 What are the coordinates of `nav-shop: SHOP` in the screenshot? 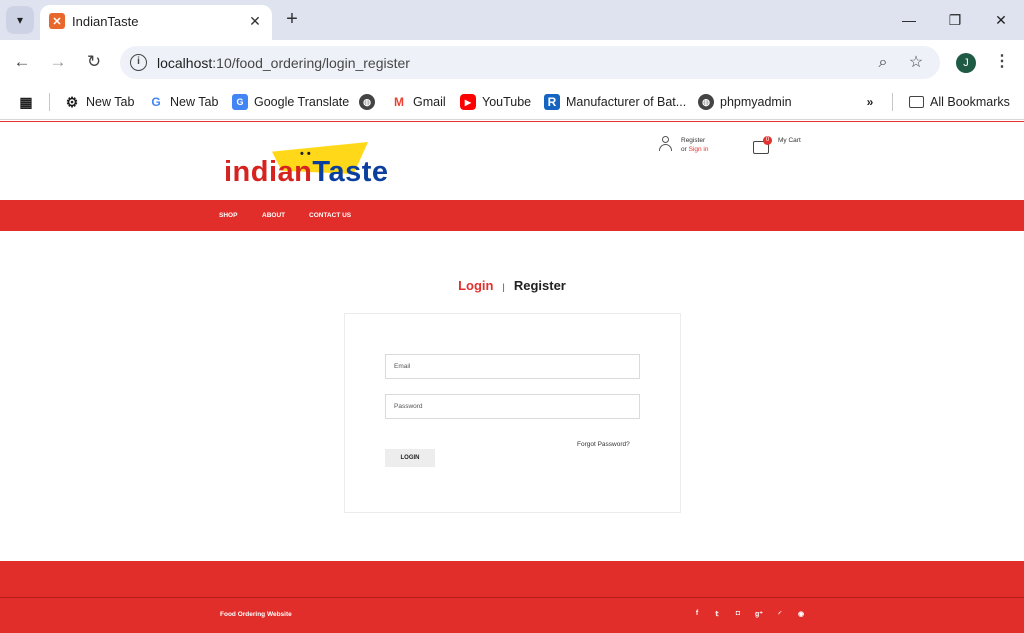 It's located at (228, 215).